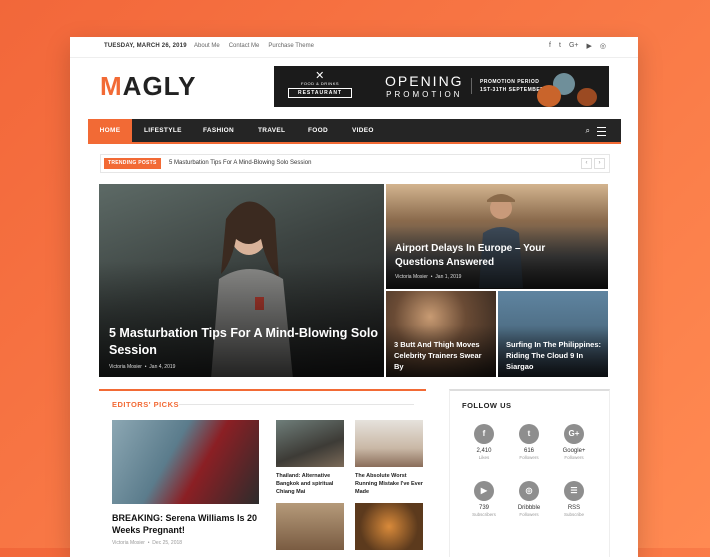 This screenshot has width=710, height=557. I want to click on restaurant-badge: ✕ FOOD & DRINKS RESTAURANT, so click(320, 84).